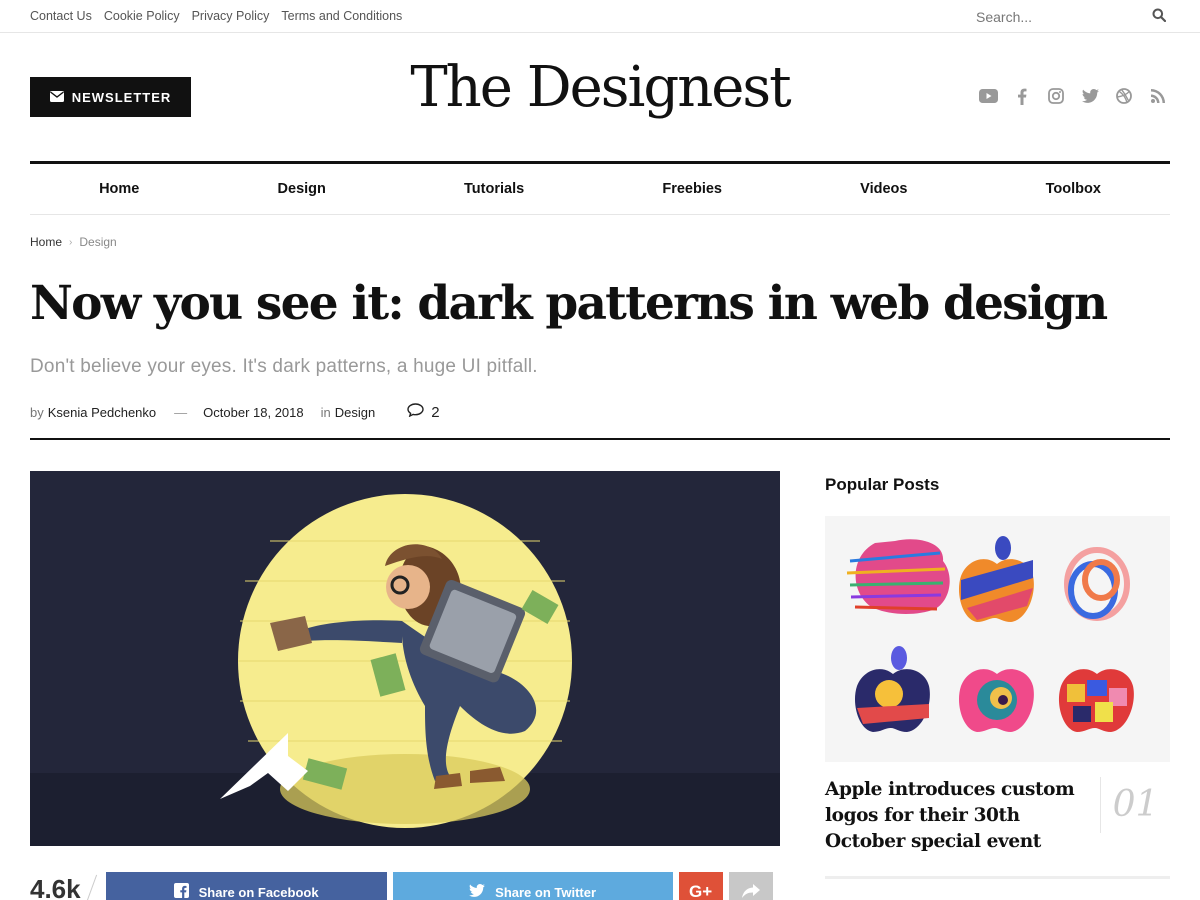  What do you see at coordinates (600, 87) in the screenshot?
I see `site-logo: The Designest` at bounding box center [600, 87].